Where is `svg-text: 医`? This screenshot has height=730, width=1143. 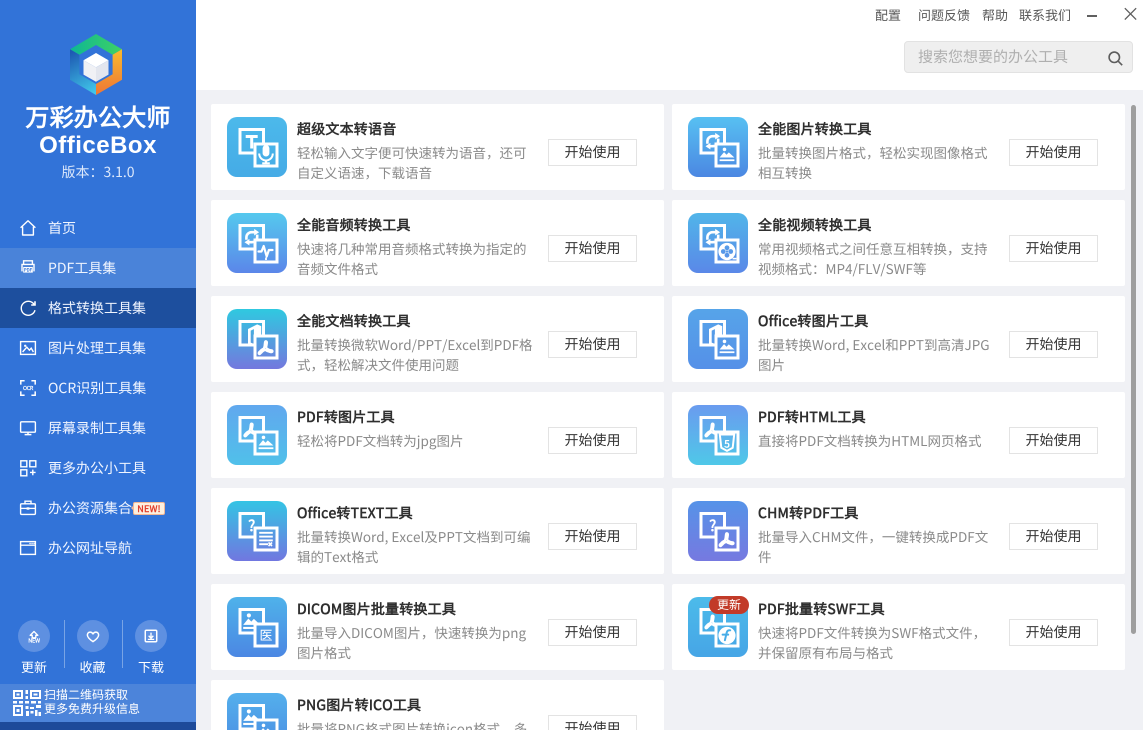
svg-text: 医 is located at coordinates (265, 634).